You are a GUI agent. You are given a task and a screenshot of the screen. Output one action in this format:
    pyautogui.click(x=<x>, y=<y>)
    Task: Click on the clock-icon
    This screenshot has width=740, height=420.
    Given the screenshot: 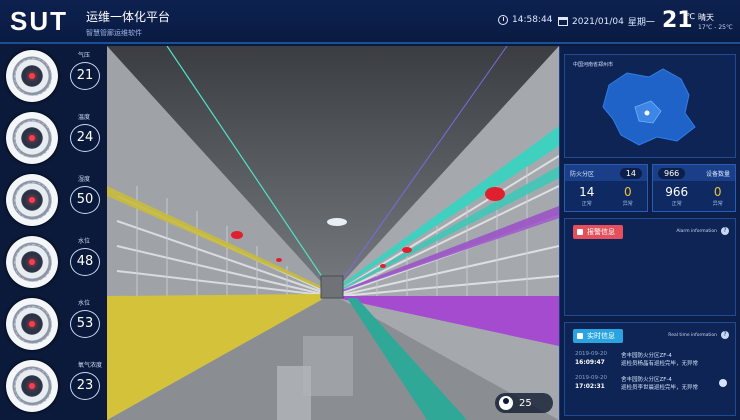 What is the action you would take?
    pyautogui.click(x=503, y=20)
    